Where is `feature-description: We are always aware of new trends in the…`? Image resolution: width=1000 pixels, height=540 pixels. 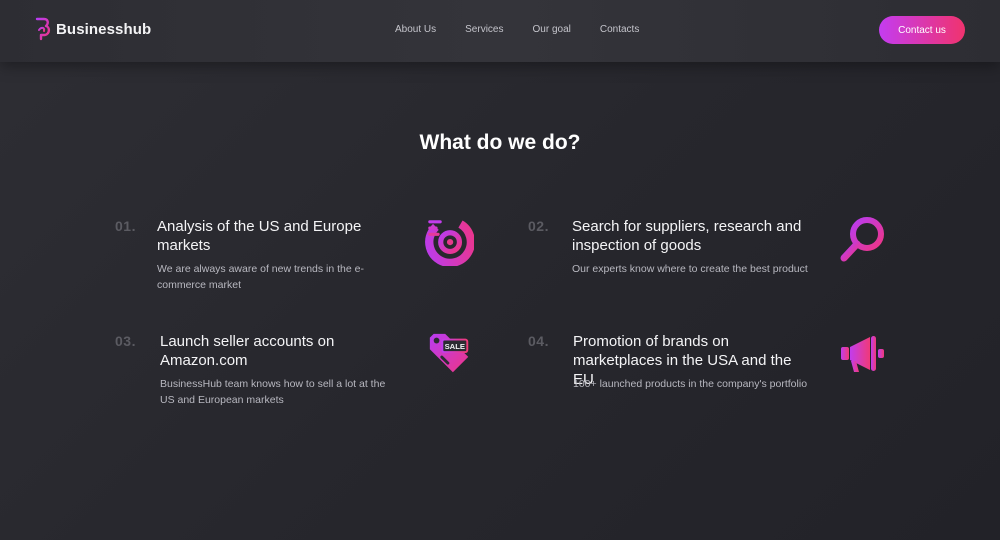
feature-description: We are always aware of new trends in the… is located at coordinates (260, 277).